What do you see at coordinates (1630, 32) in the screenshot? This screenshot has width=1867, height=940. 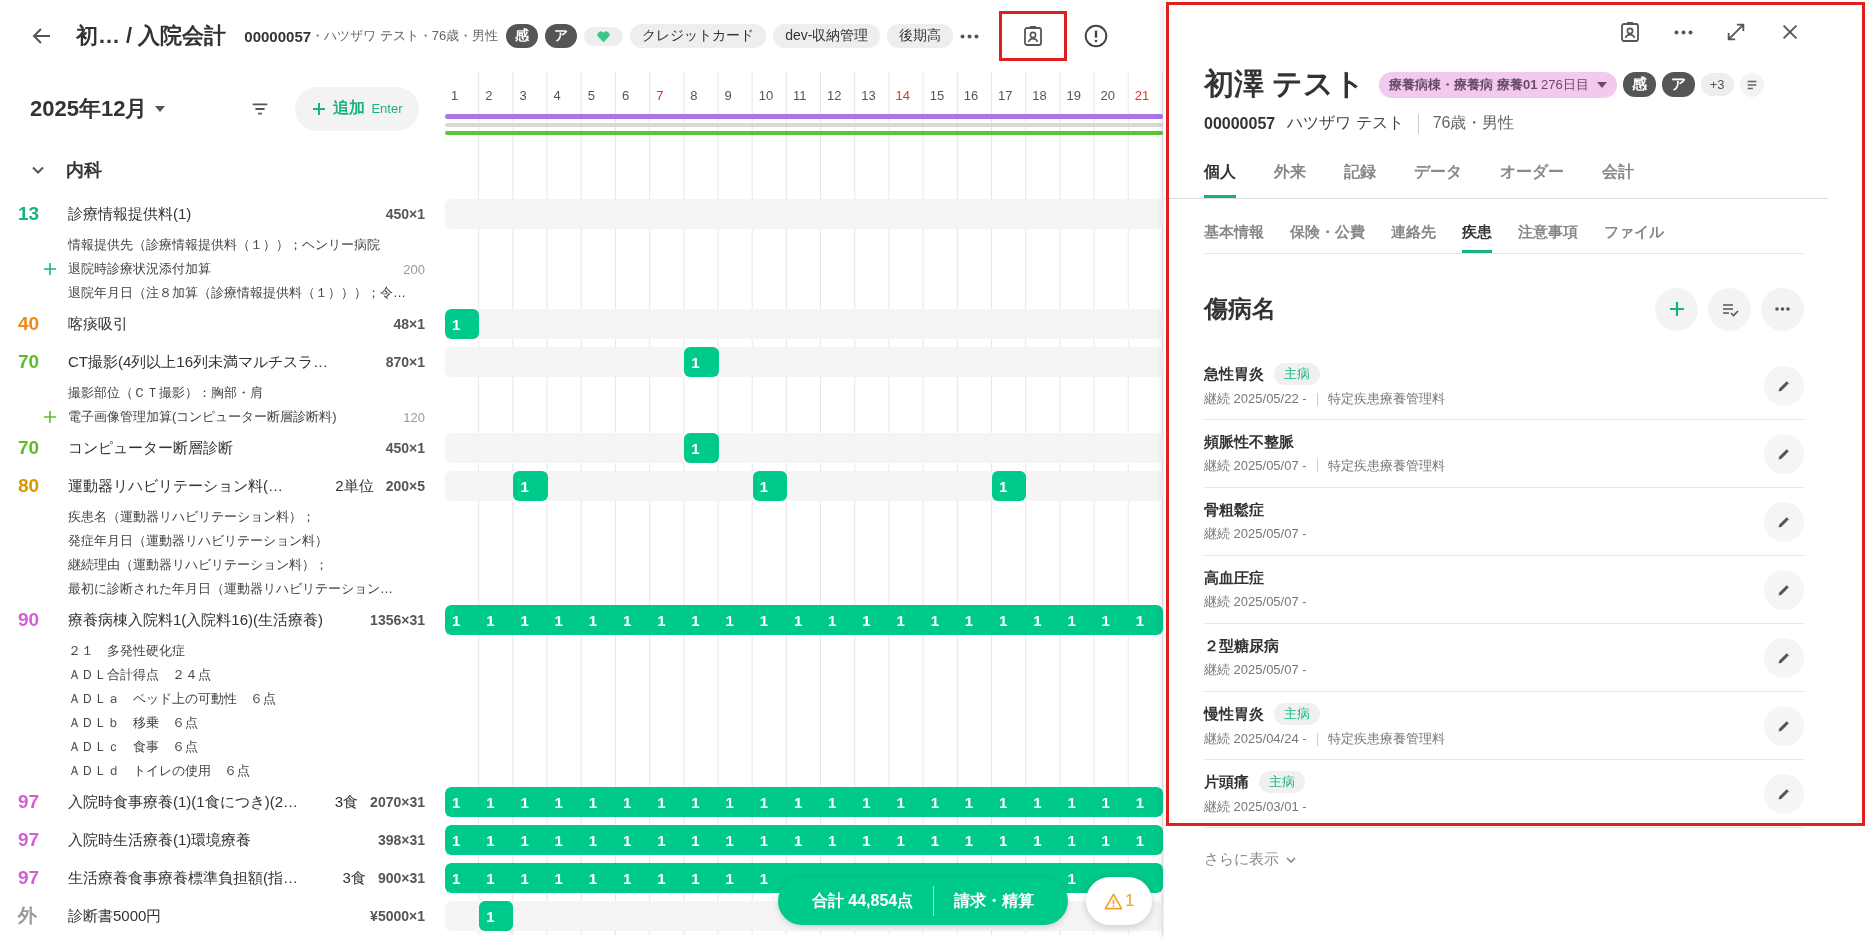 I see `contact-card-icon` at bounding box center [1630, 32].